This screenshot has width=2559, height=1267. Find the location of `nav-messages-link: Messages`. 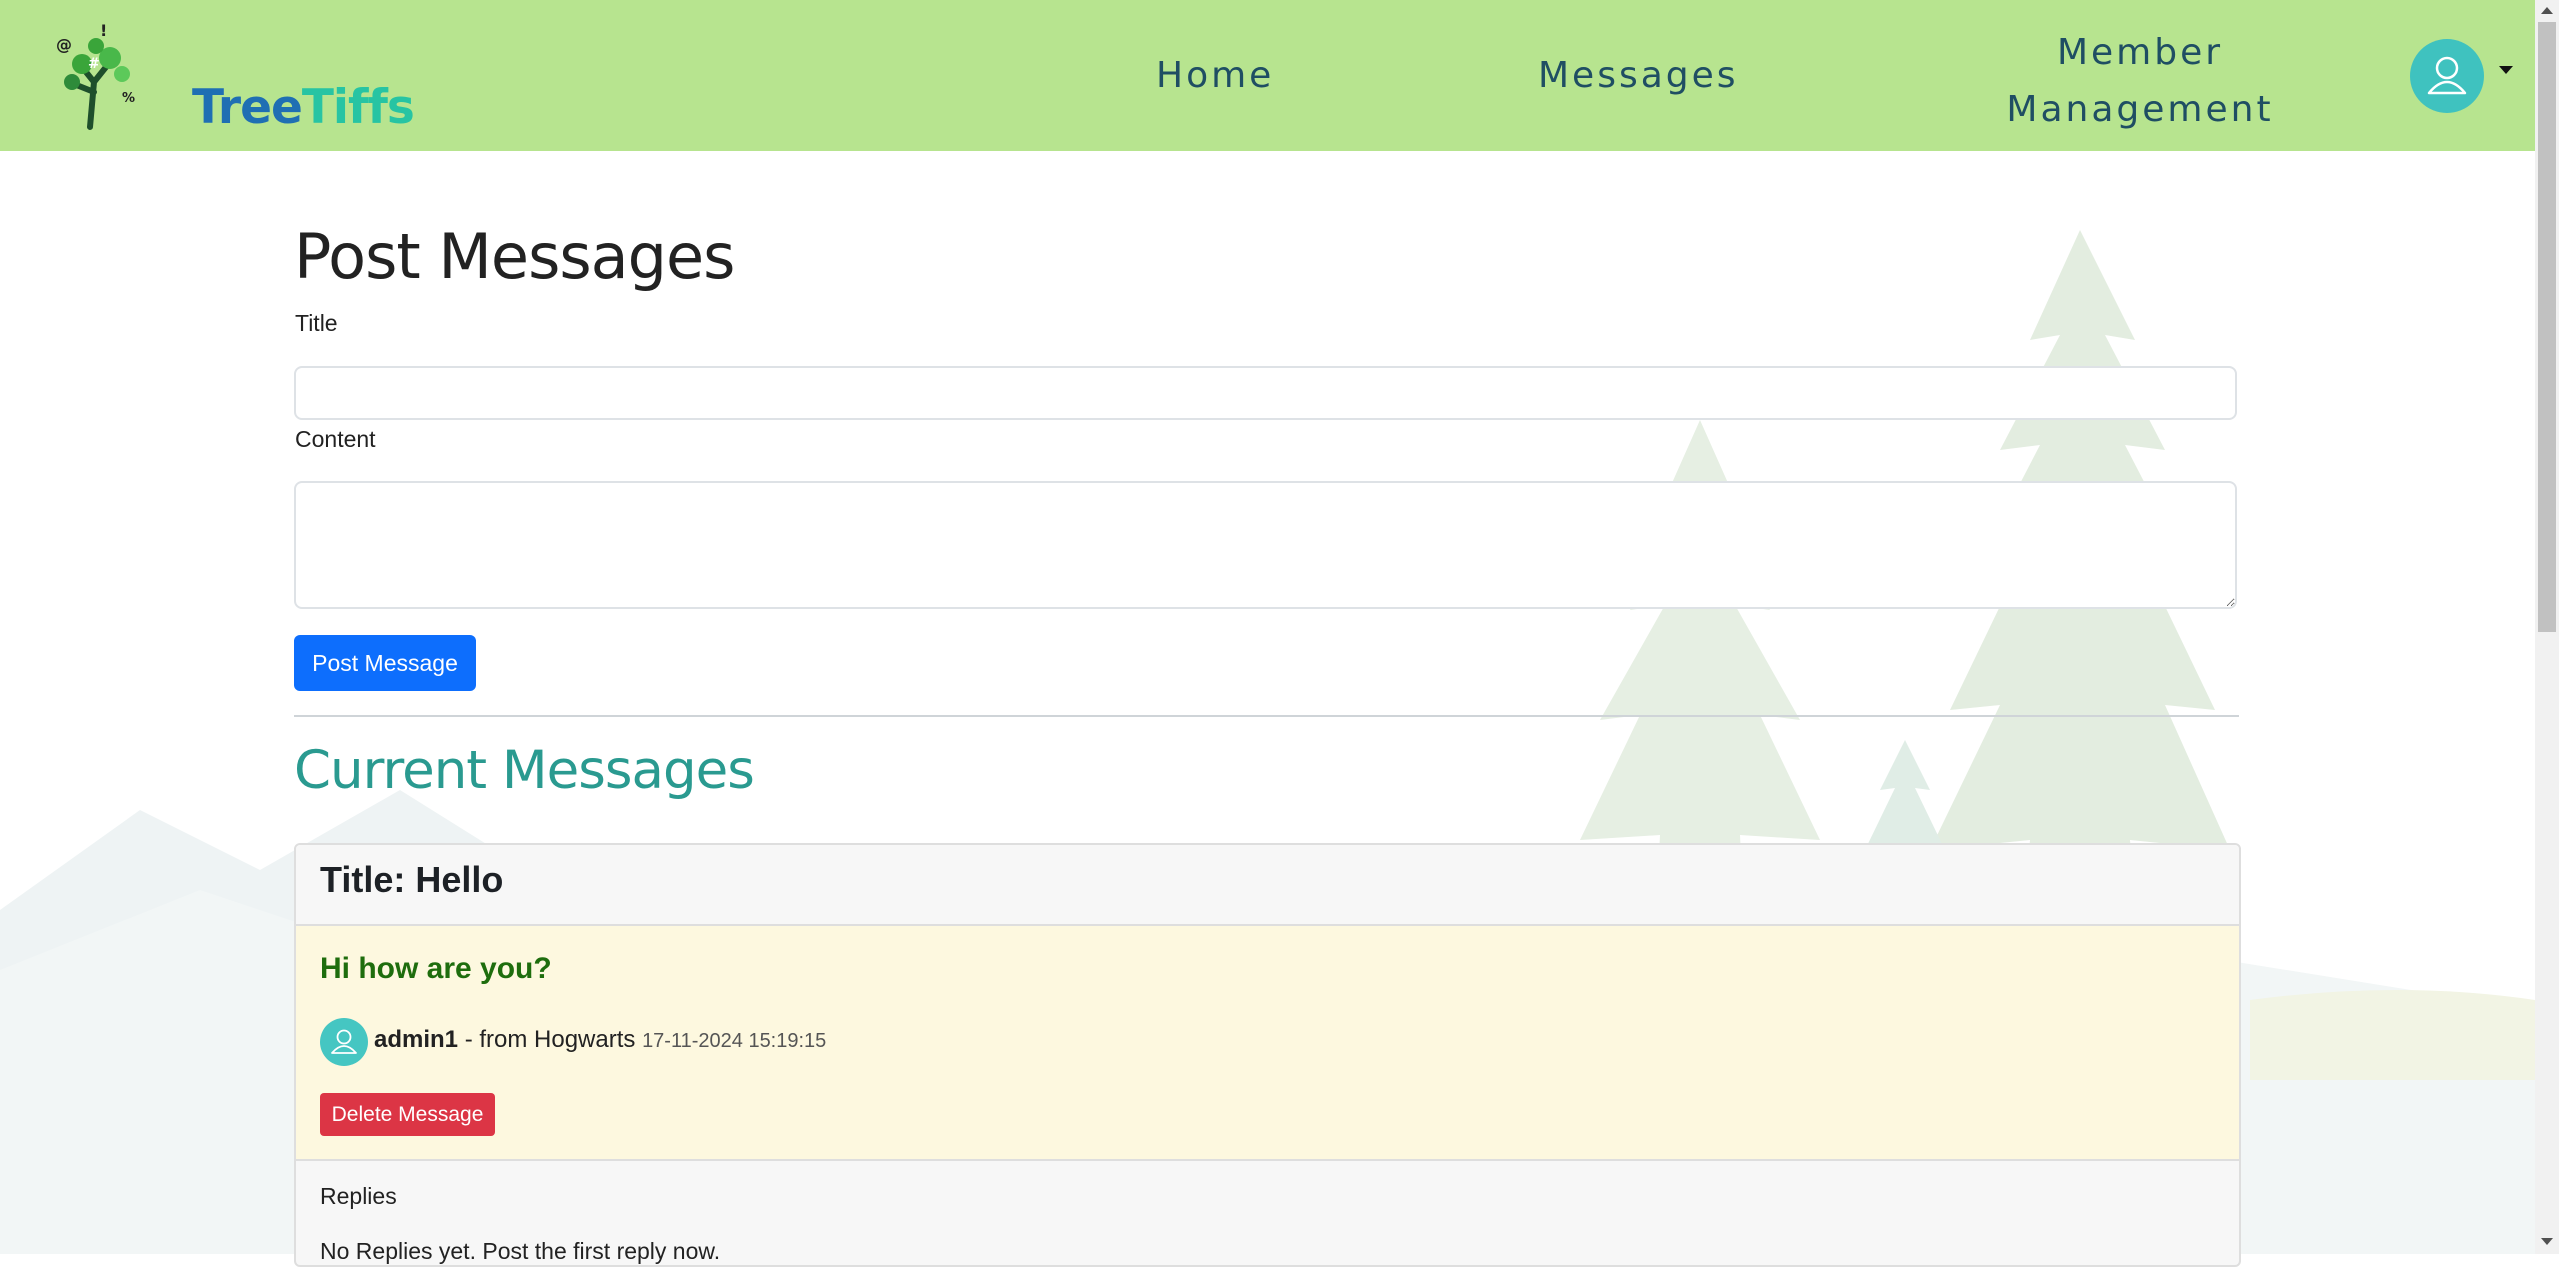

nav-messages-link: Messages is located at coordinates (1638, 75).